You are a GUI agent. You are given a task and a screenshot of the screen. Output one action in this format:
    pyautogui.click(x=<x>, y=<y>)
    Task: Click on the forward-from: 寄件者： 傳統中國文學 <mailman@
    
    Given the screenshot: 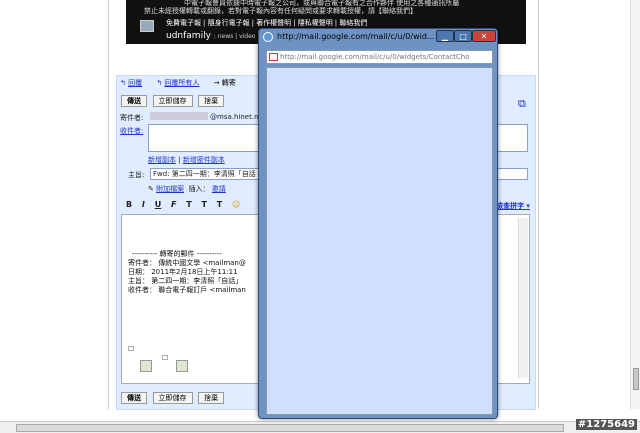 What is the action you would take?
    pyautogui.click(x=187, y=263)
    